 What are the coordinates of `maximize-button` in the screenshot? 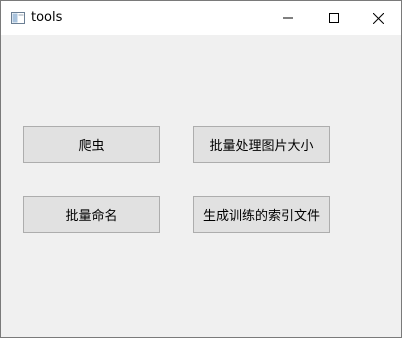 It's located at (334, 18).